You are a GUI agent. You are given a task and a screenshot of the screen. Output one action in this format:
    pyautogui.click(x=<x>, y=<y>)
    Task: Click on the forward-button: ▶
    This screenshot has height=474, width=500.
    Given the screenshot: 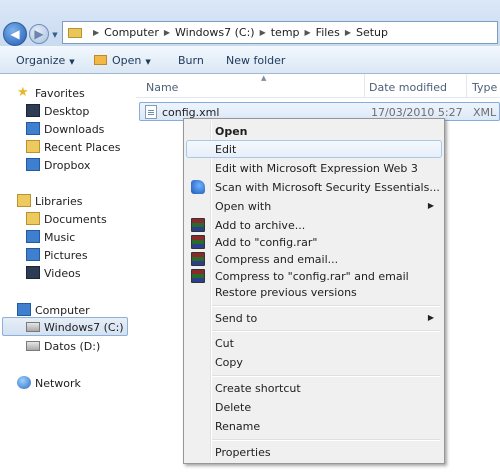 What is the action you would take?
    pyautogui.click(x=39, y=34)
    